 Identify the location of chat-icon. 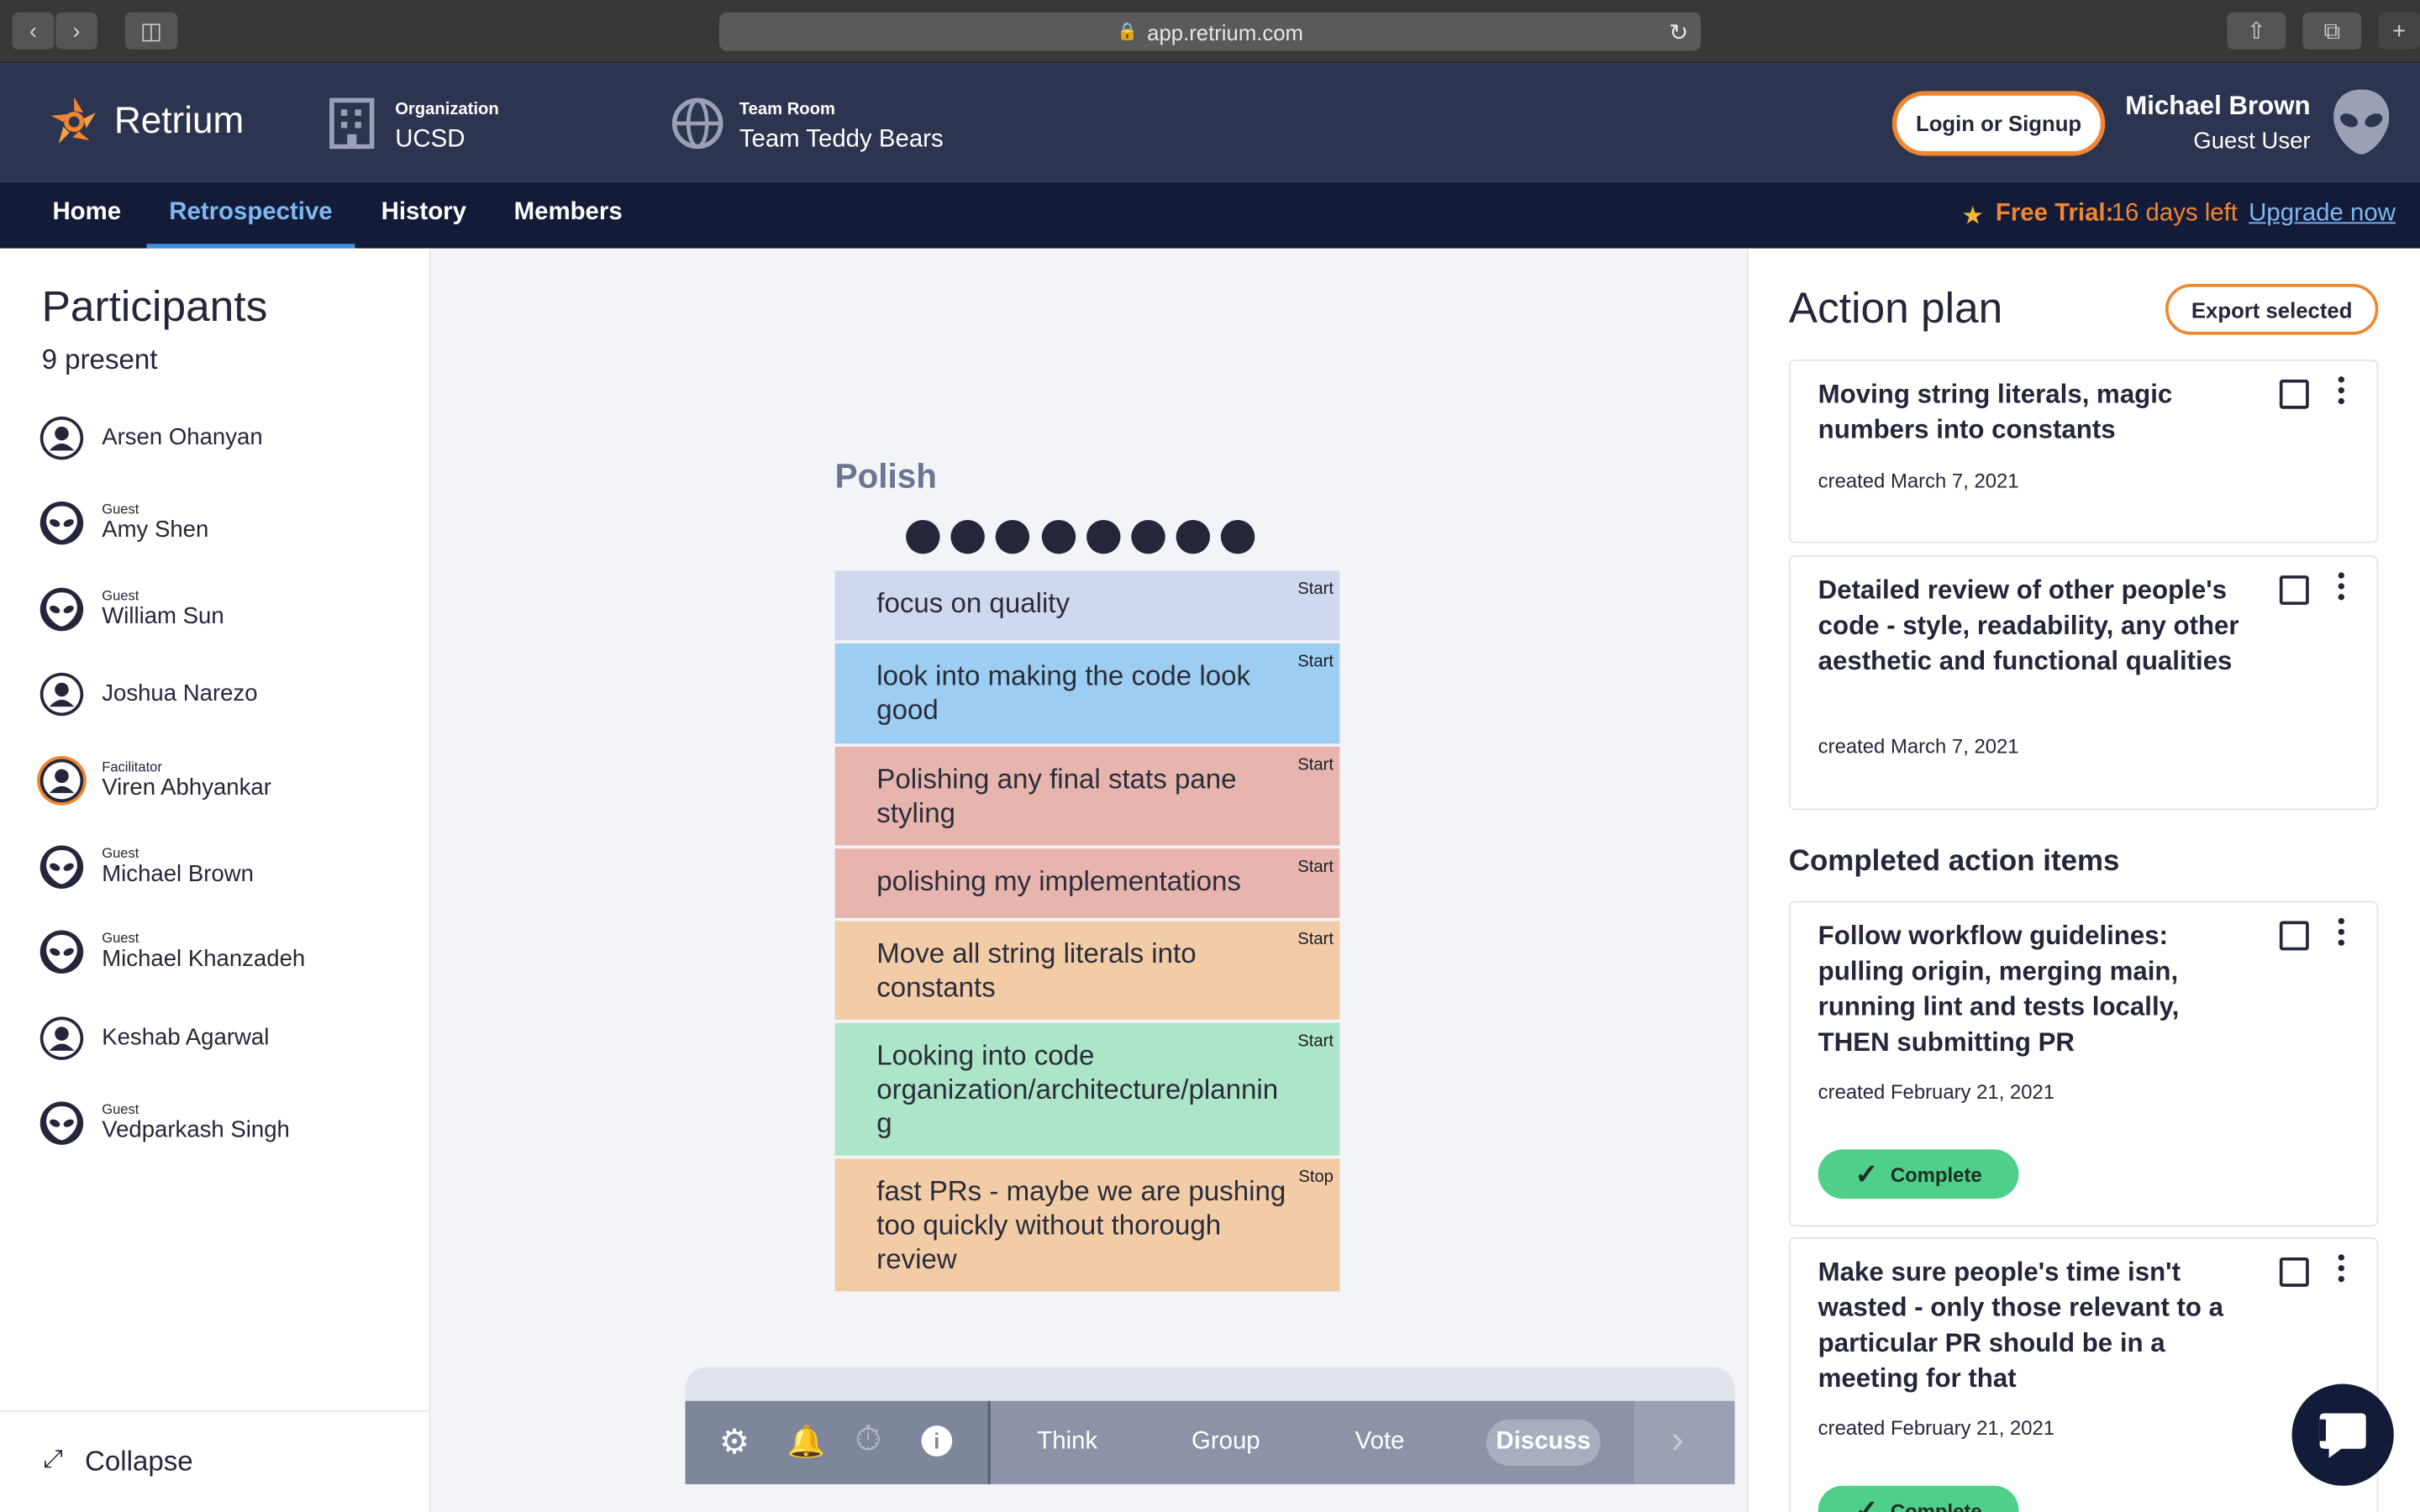
(2342, 1435).